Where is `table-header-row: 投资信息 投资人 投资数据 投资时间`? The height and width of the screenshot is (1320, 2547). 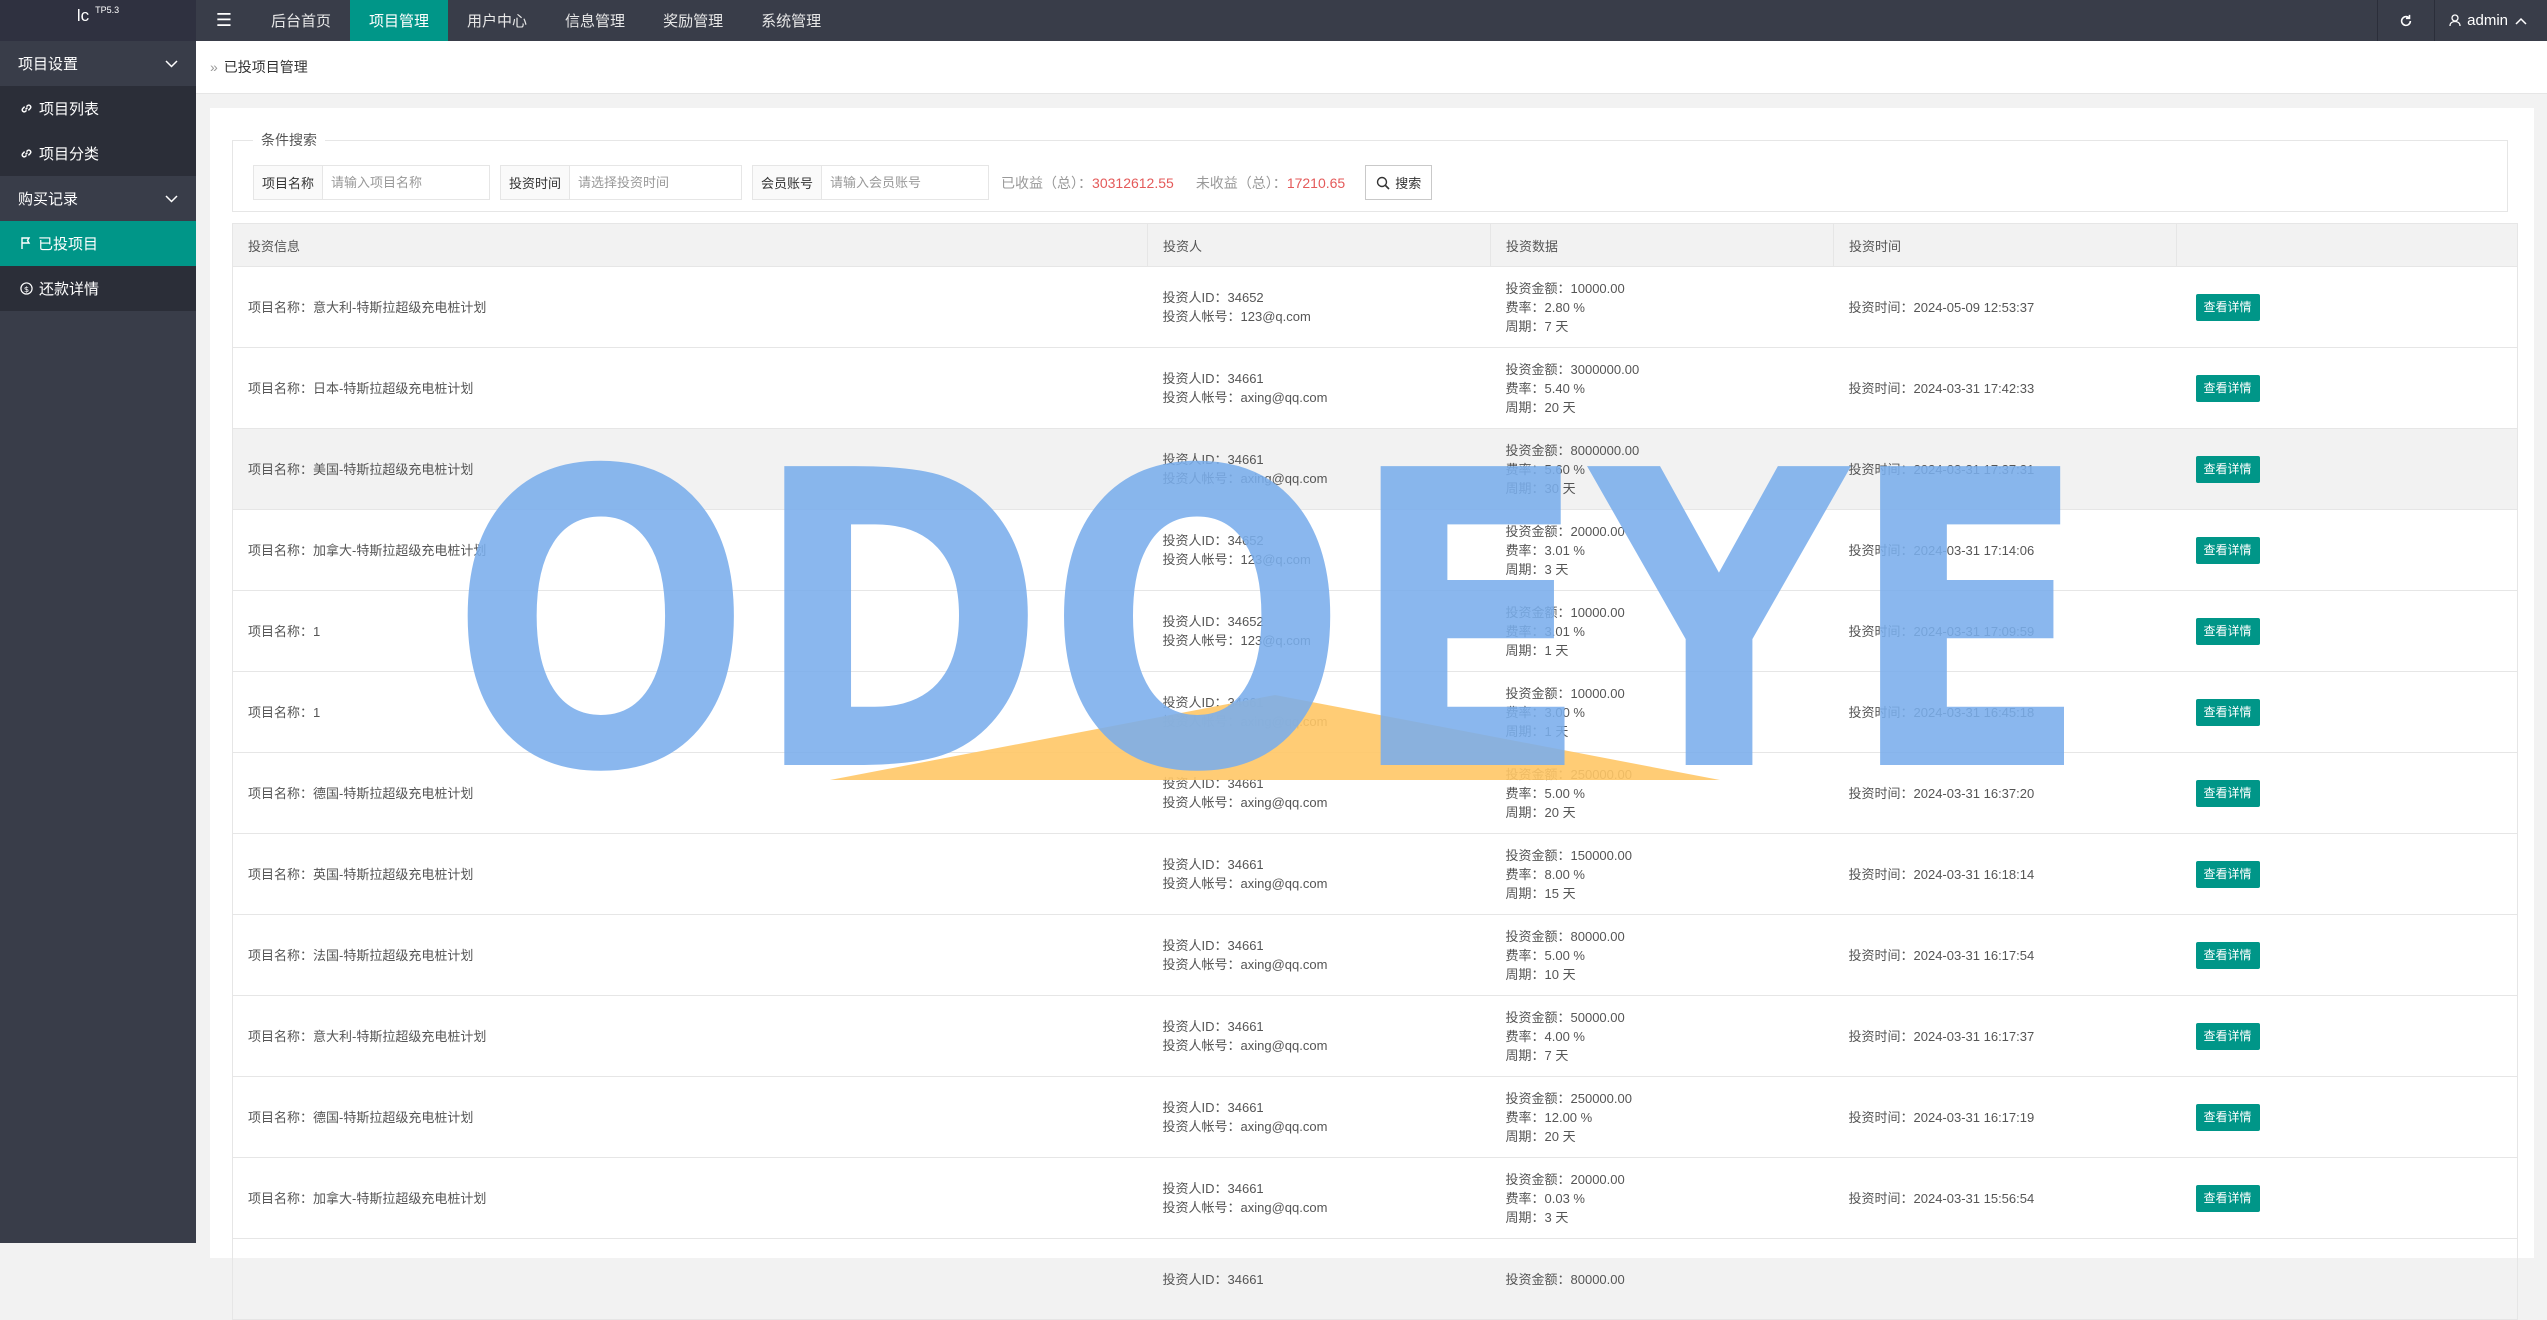
table-header-row: 投资信息 投资人 投资数据 投资时间 is located at coordinates (1375, 245).